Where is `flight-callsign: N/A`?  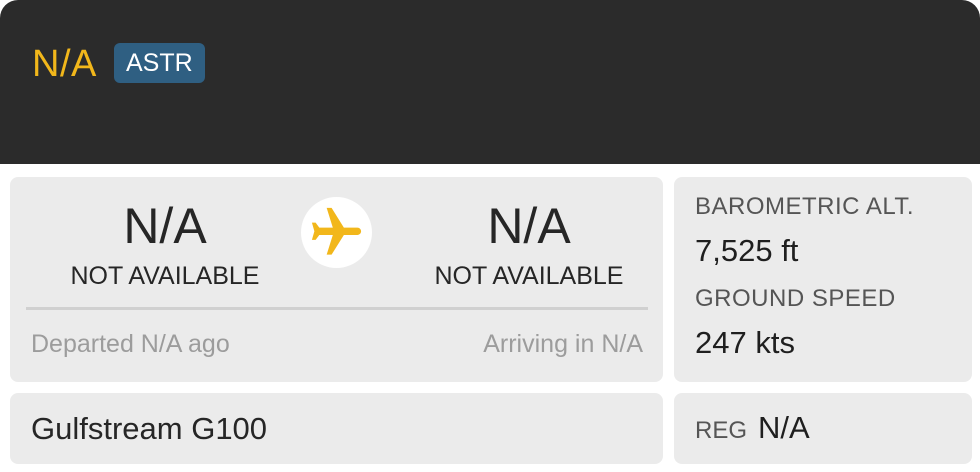 flight-callsign: N/A is located at coordinates (64, 64).